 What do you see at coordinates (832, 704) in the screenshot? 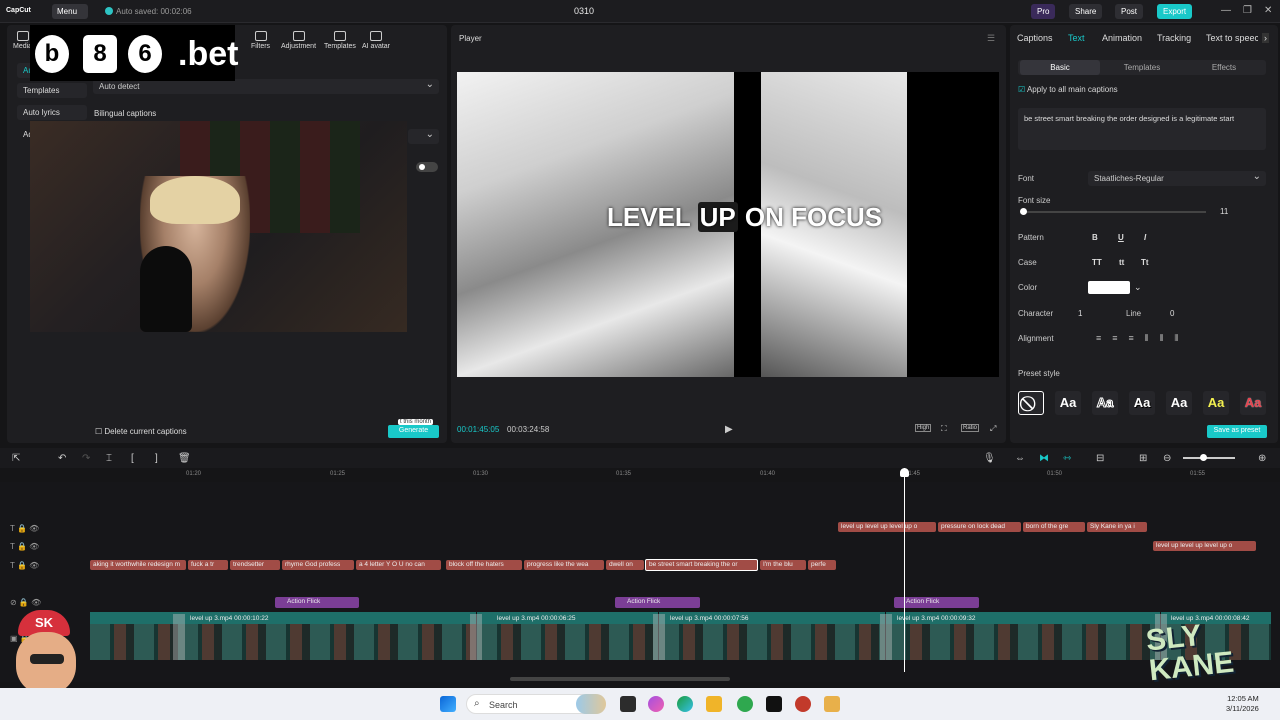
I see `app-icon-notes` at bounding box center [832, 704].